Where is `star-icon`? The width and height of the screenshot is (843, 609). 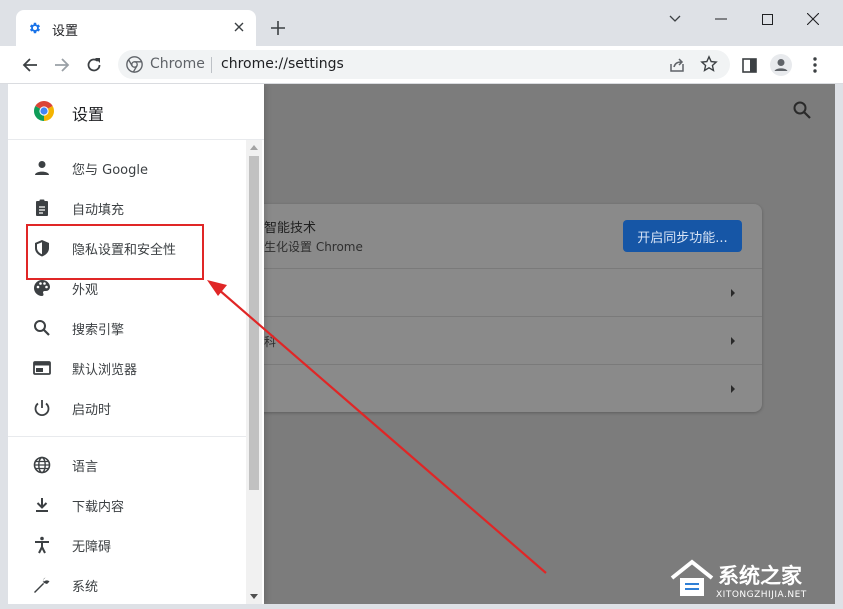
star-icon is located at coordinates (709, 64).